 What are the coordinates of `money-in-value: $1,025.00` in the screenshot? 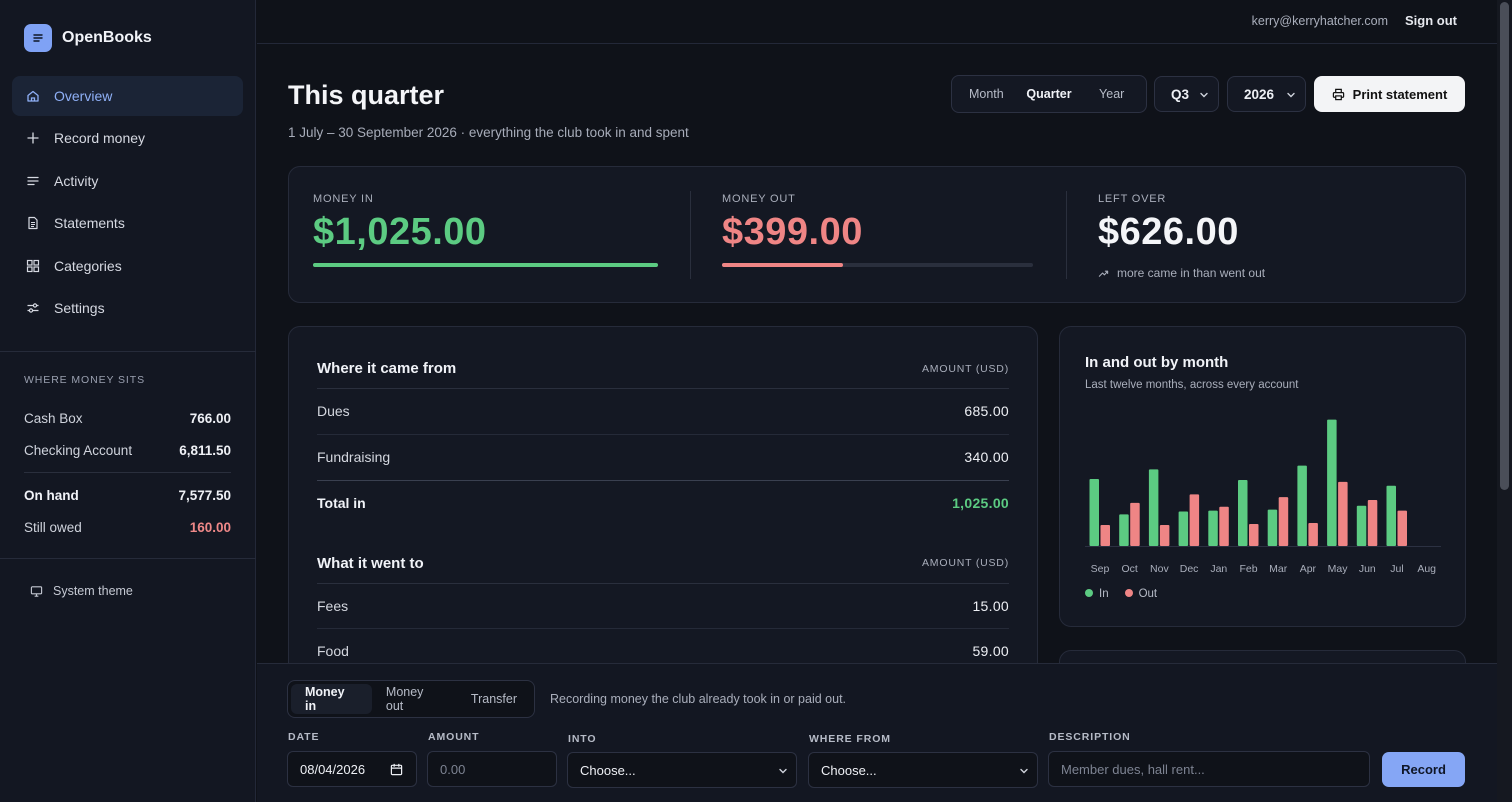 It's located at (400, 232).